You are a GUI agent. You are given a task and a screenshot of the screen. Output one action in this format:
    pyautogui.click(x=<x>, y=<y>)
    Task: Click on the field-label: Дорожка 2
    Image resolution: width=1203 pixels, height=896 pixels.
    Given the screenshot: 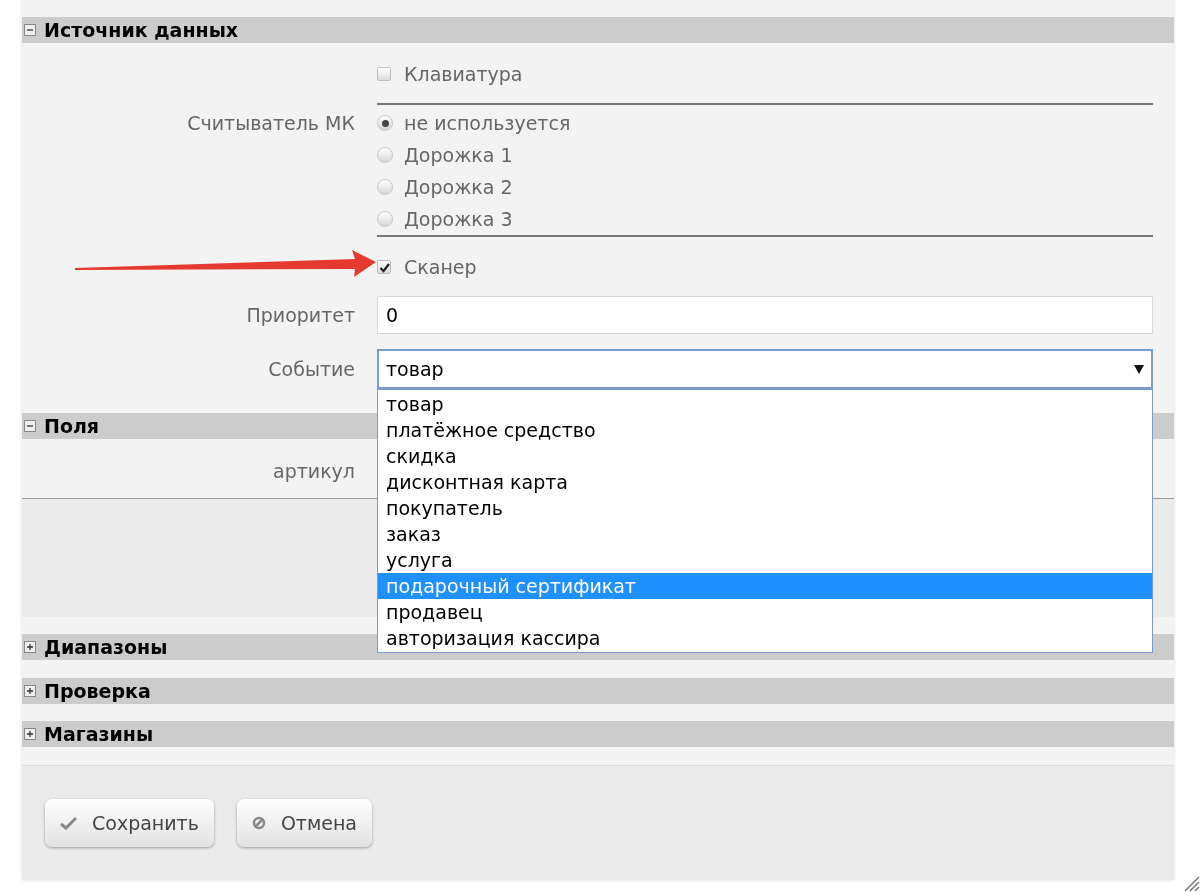 What is the action you would take?
    pyautogui.click(x=458, y=187)
    